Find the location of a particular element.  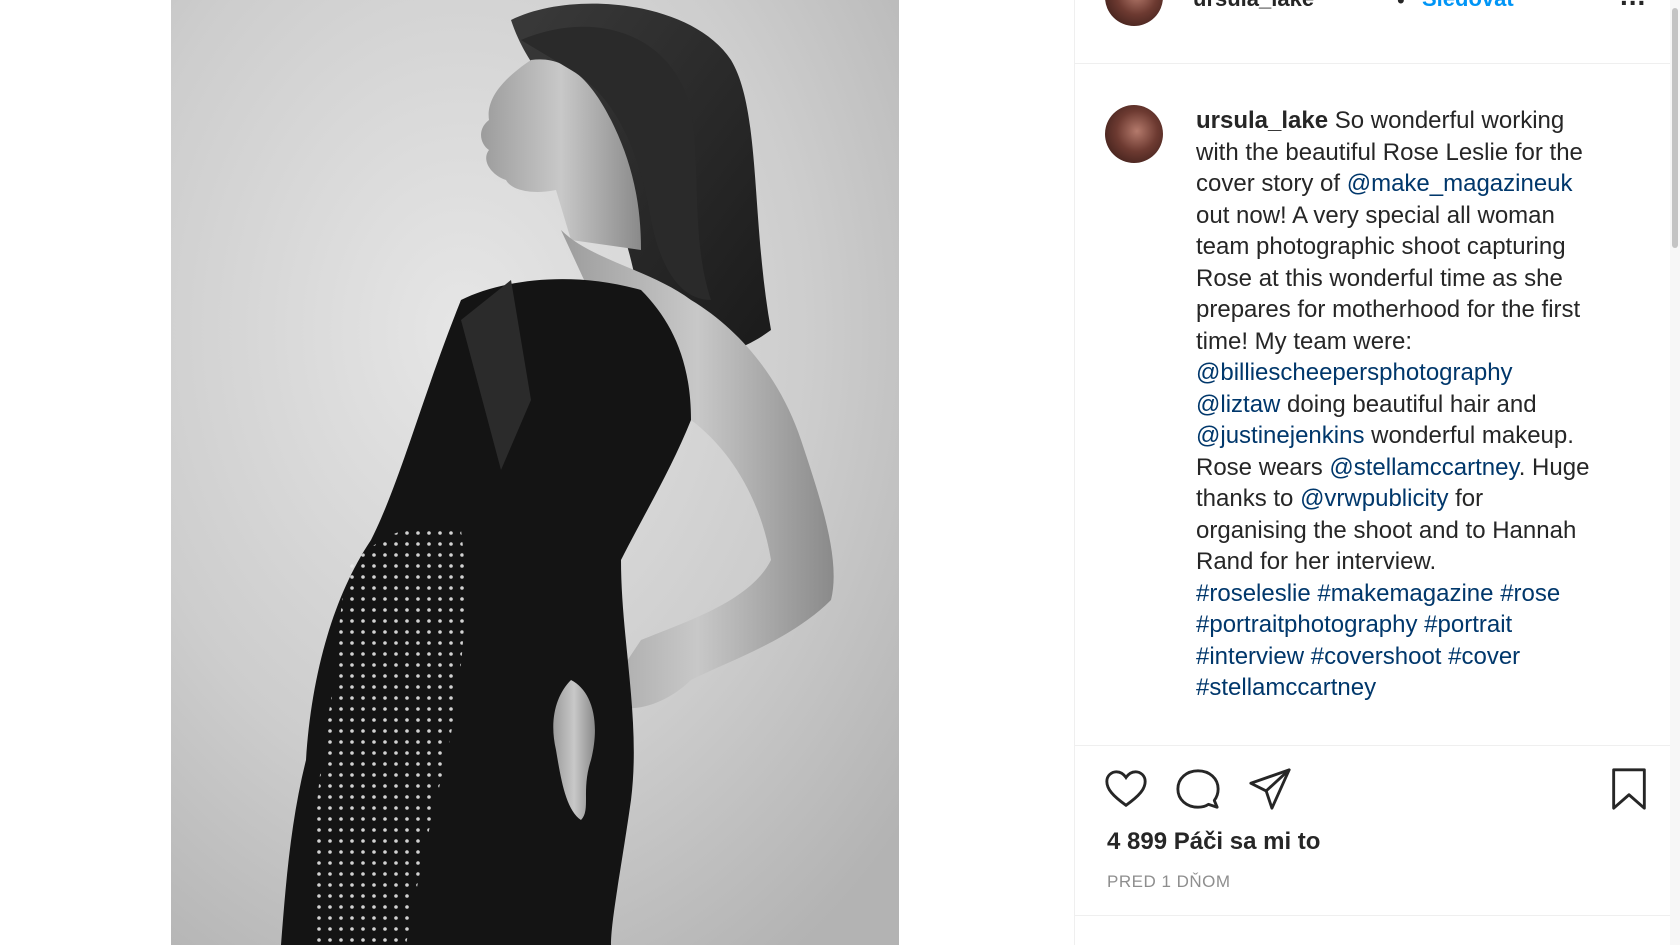

follow-button: Sledovať is located at coordinates (1469, 6).